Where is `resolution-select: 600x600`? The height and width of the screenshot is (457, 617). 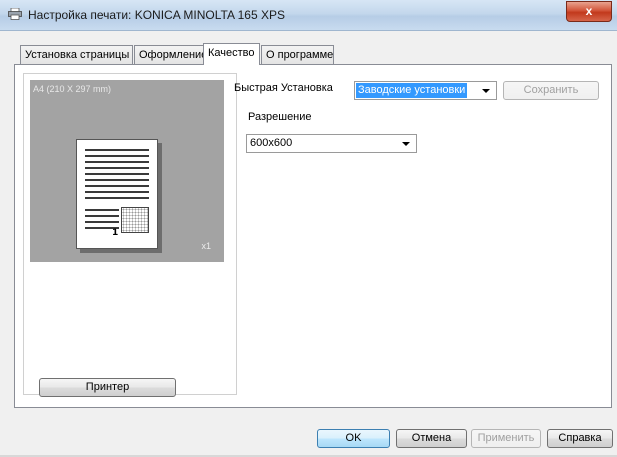 resolution-select: 600x600 is located at coordinates (331, 143).